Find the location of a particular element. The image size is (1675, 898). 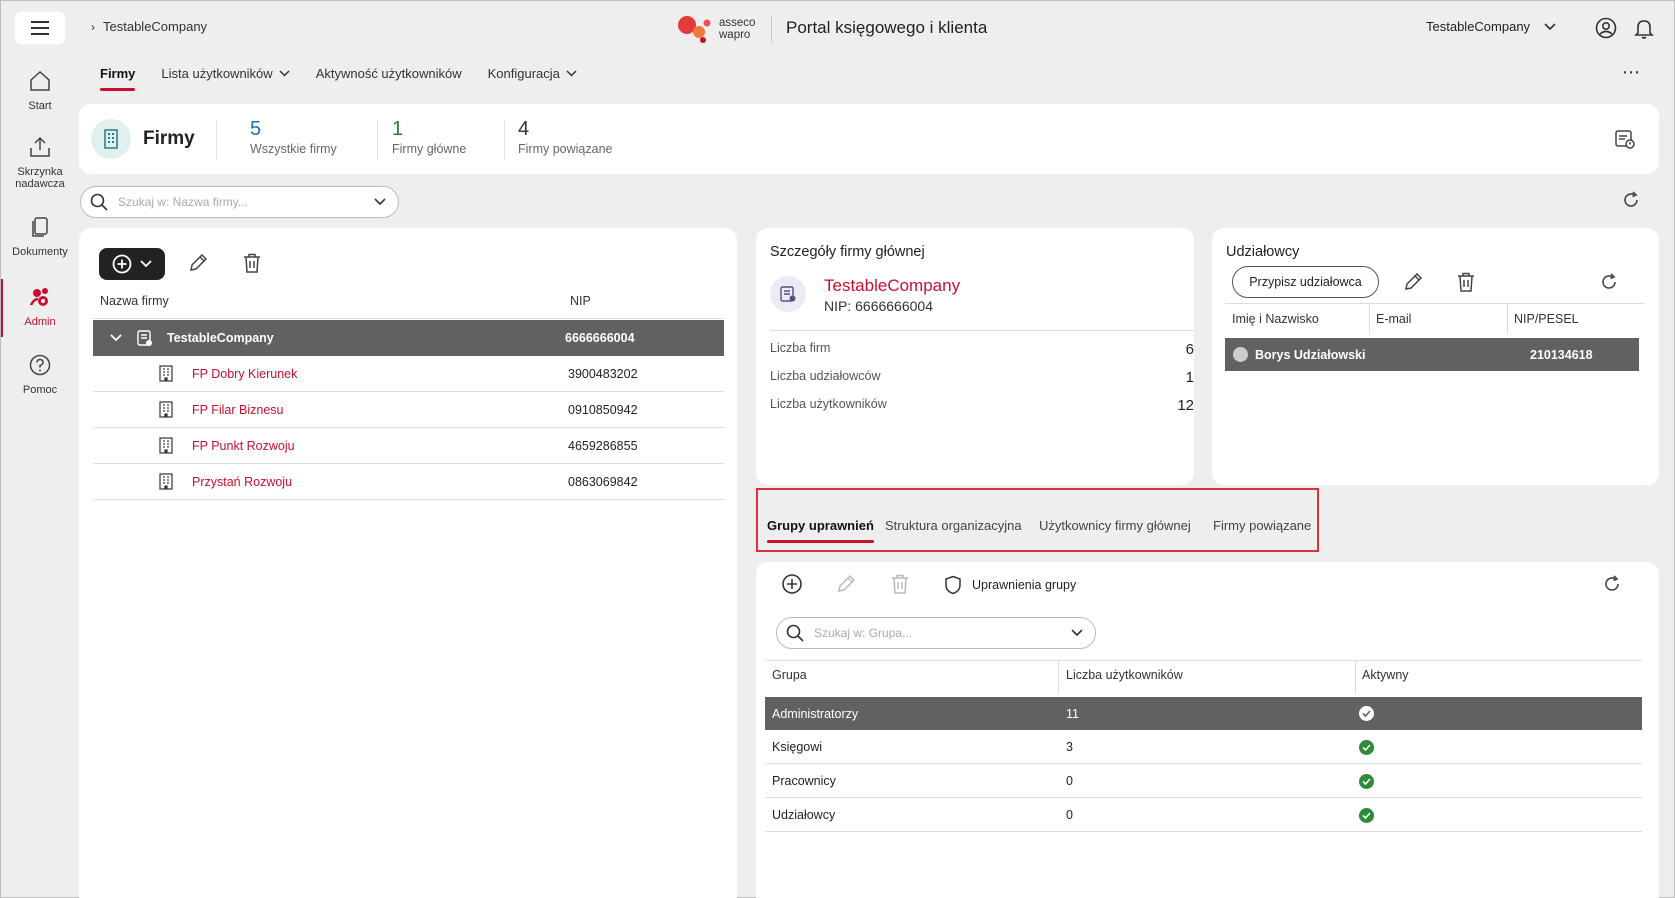

table-row: Pracownicy 0 is located at coordinates (1203, 781).